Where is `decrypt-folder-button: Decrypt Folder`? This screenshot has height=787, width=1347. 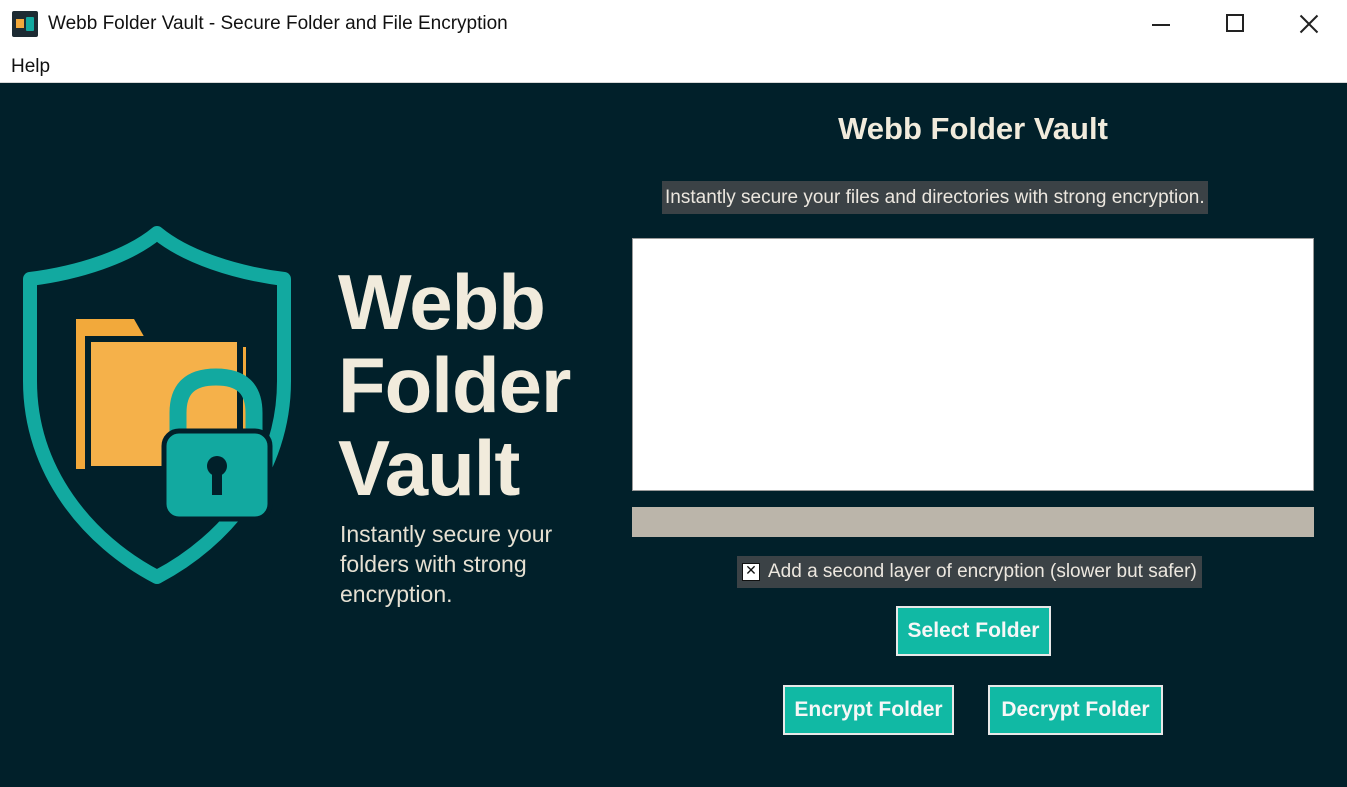
decrypt-folder-button: Decrypt Folder is located at coordinates (1075, 710).